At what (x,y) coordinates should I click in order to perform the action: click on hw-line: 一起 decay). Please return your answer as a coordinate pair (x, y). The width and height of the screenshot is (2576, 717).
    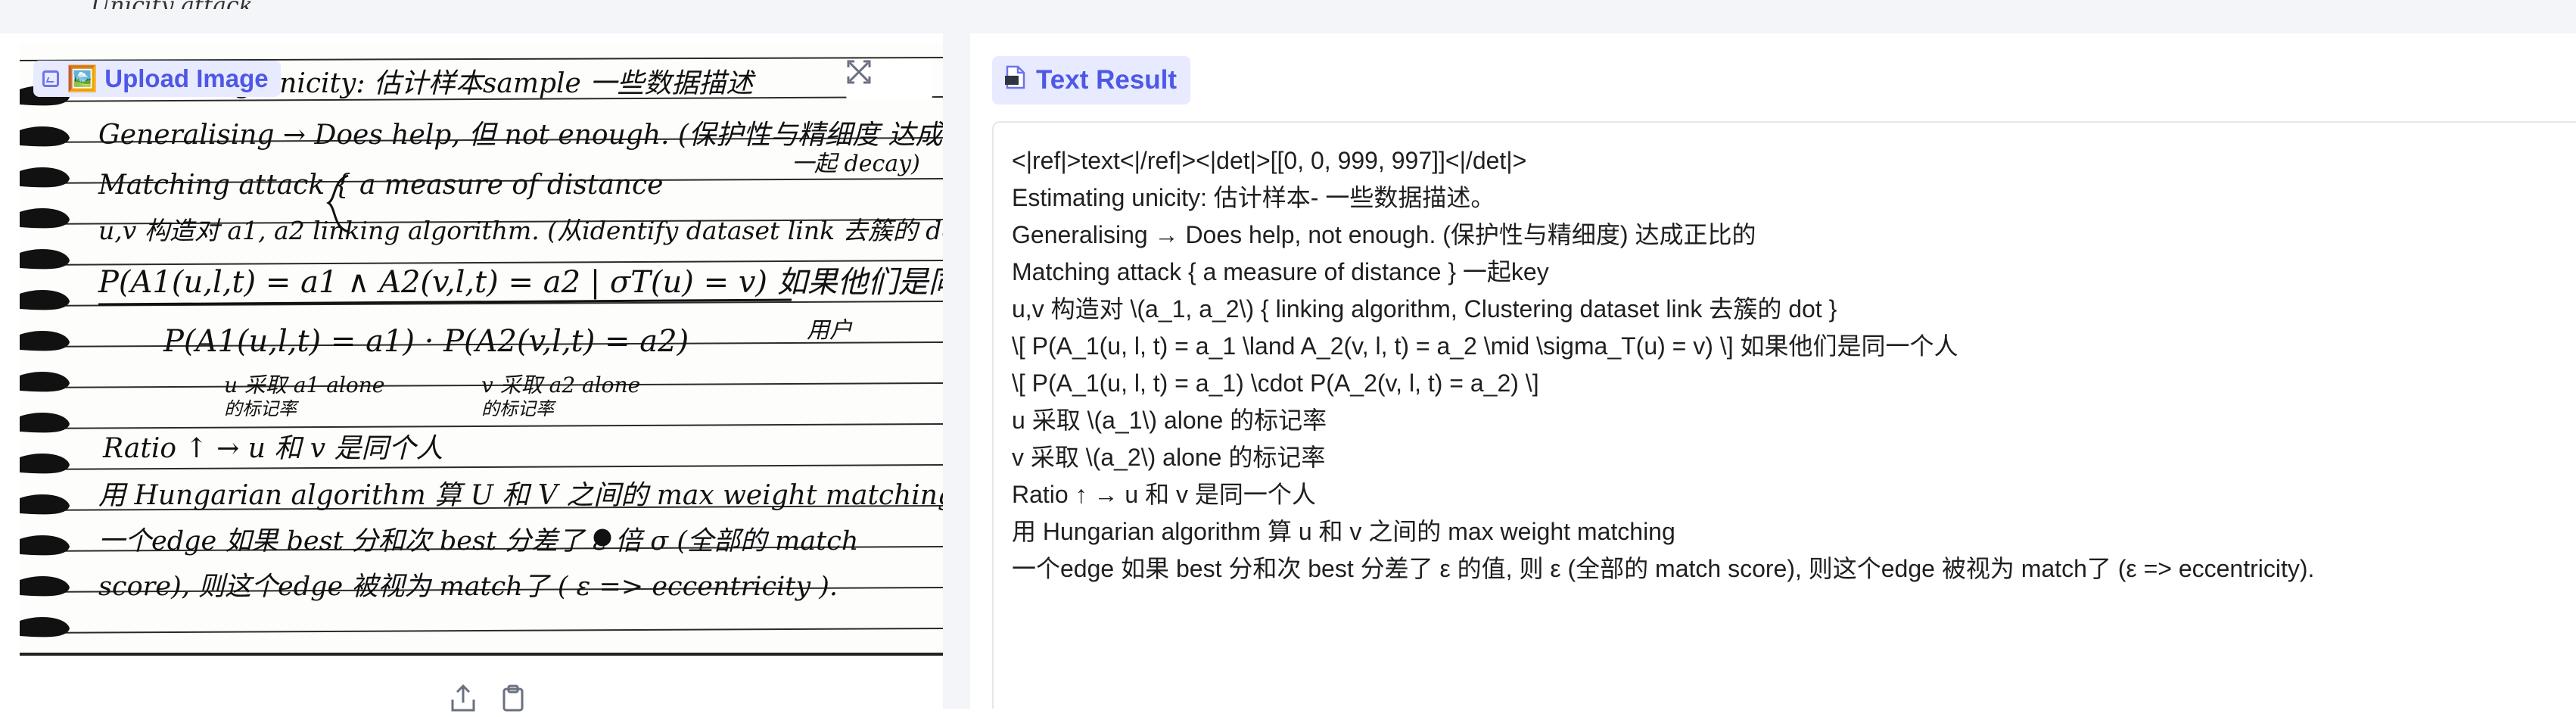
    Looking at the image, I should click on (856, 164).